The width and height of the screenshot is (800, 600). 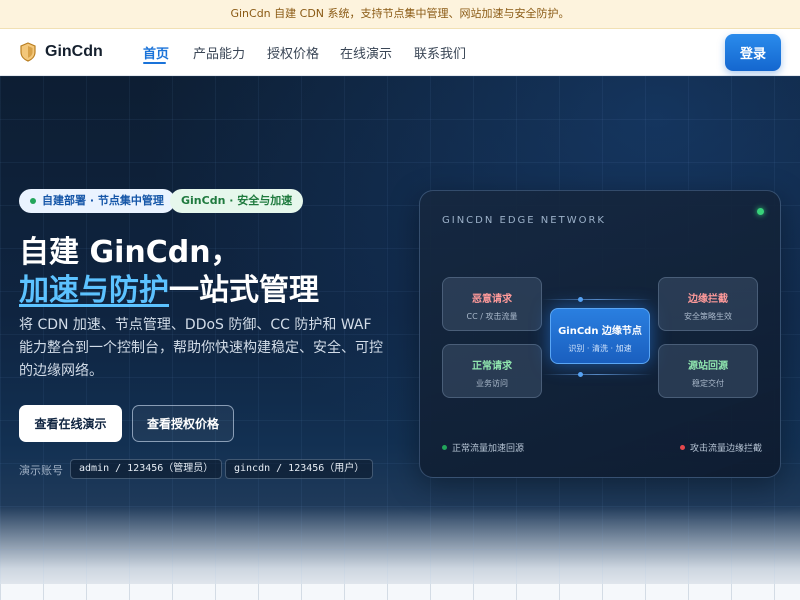 I want to click on hero-title-line2: 加速与防护一站式管理, so click(x=169, y=287).